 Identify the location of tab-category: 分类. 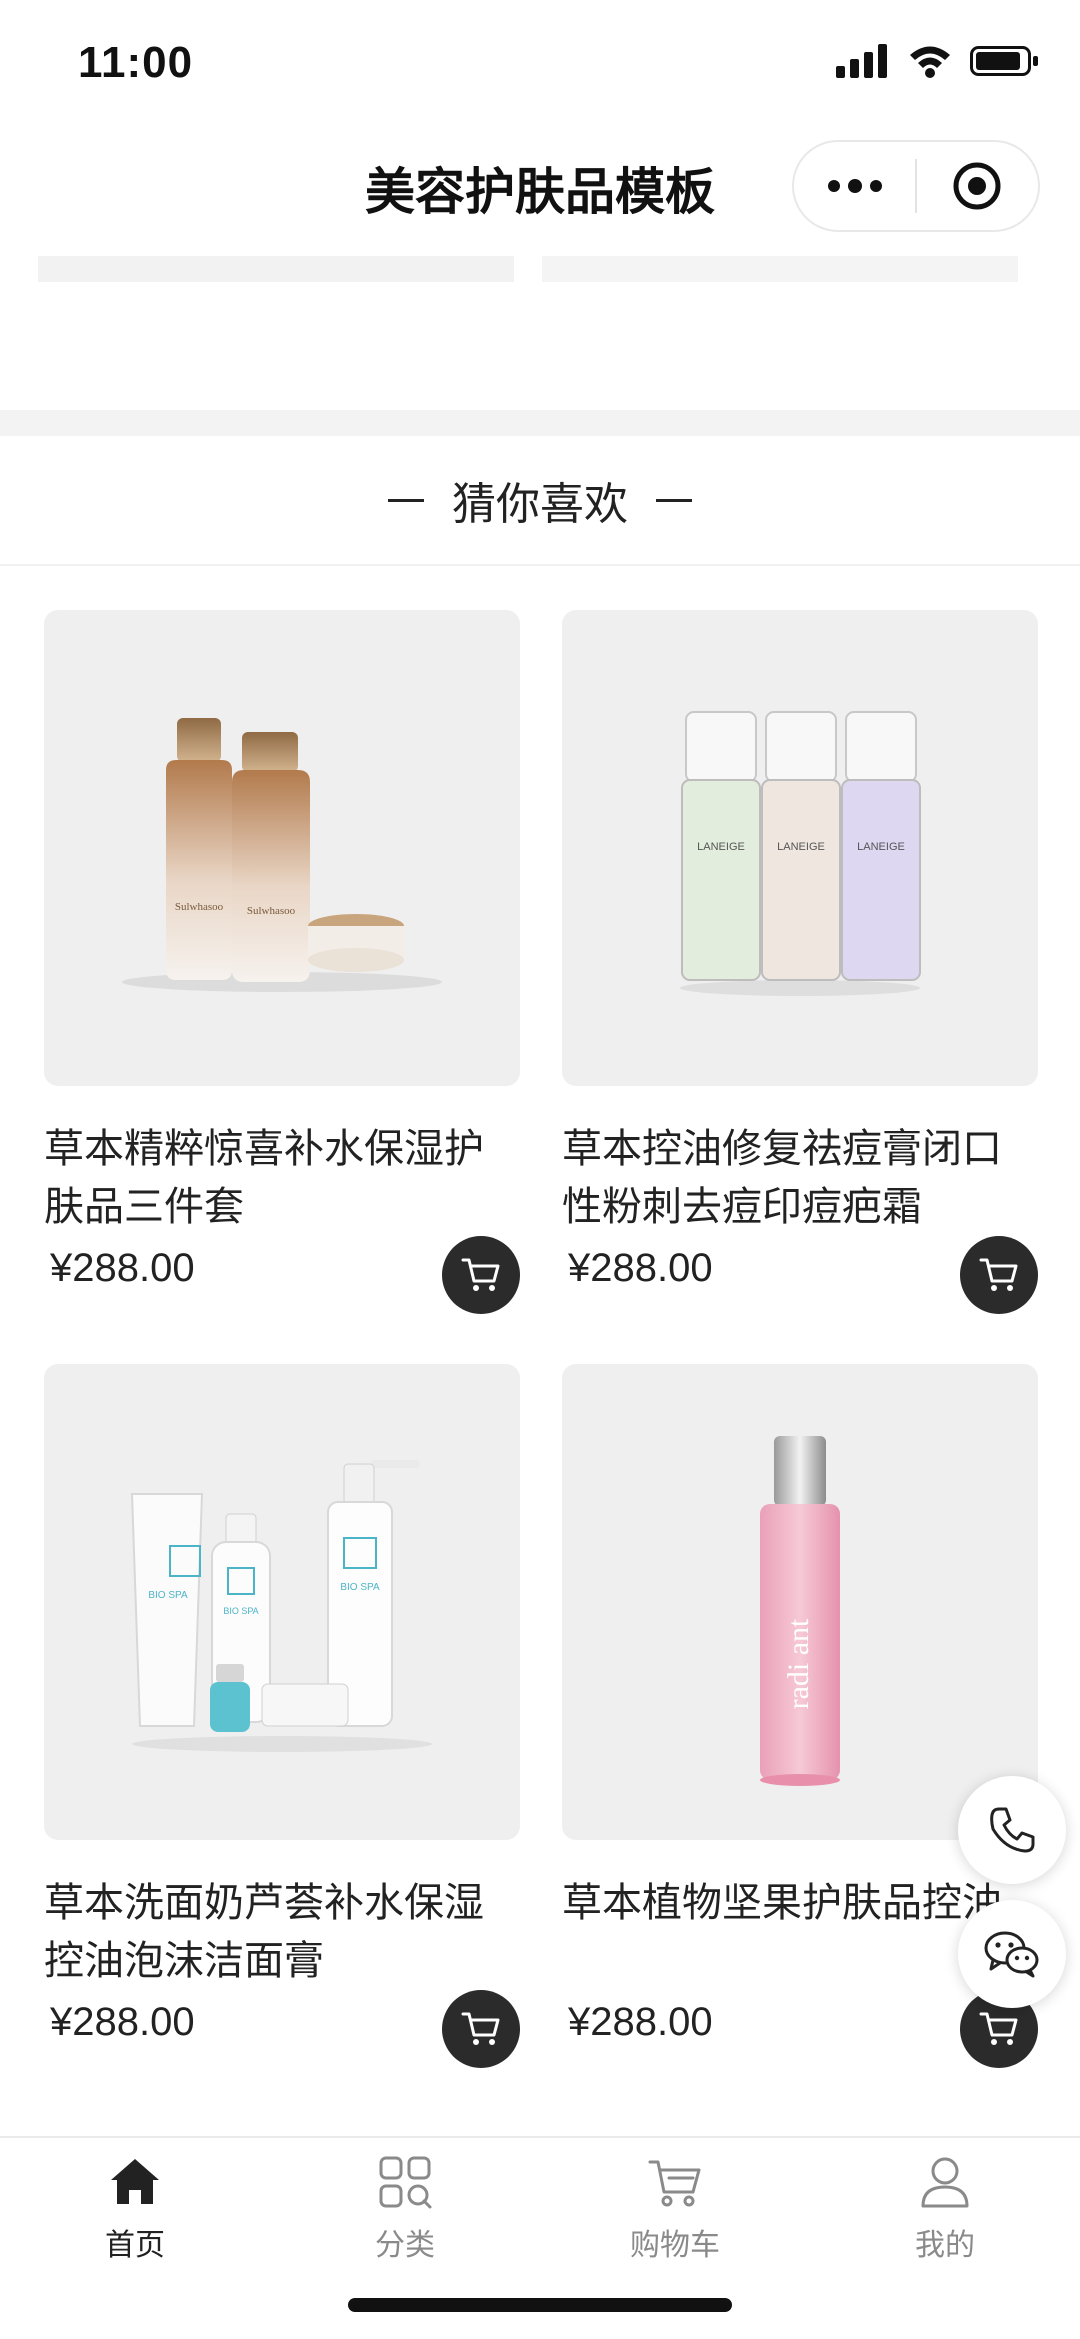
(405, 2214).